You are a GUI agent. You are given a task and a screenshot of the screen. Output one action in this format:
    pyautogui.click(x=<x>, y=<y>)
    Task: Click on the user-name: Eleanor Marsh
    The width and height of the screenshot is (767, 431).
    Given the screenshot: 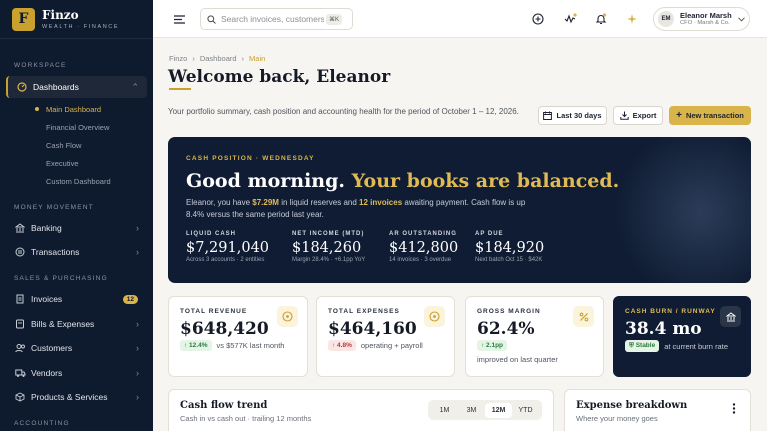 What is the action you would take?
    pyautogui.click(x=706, y=15)
    